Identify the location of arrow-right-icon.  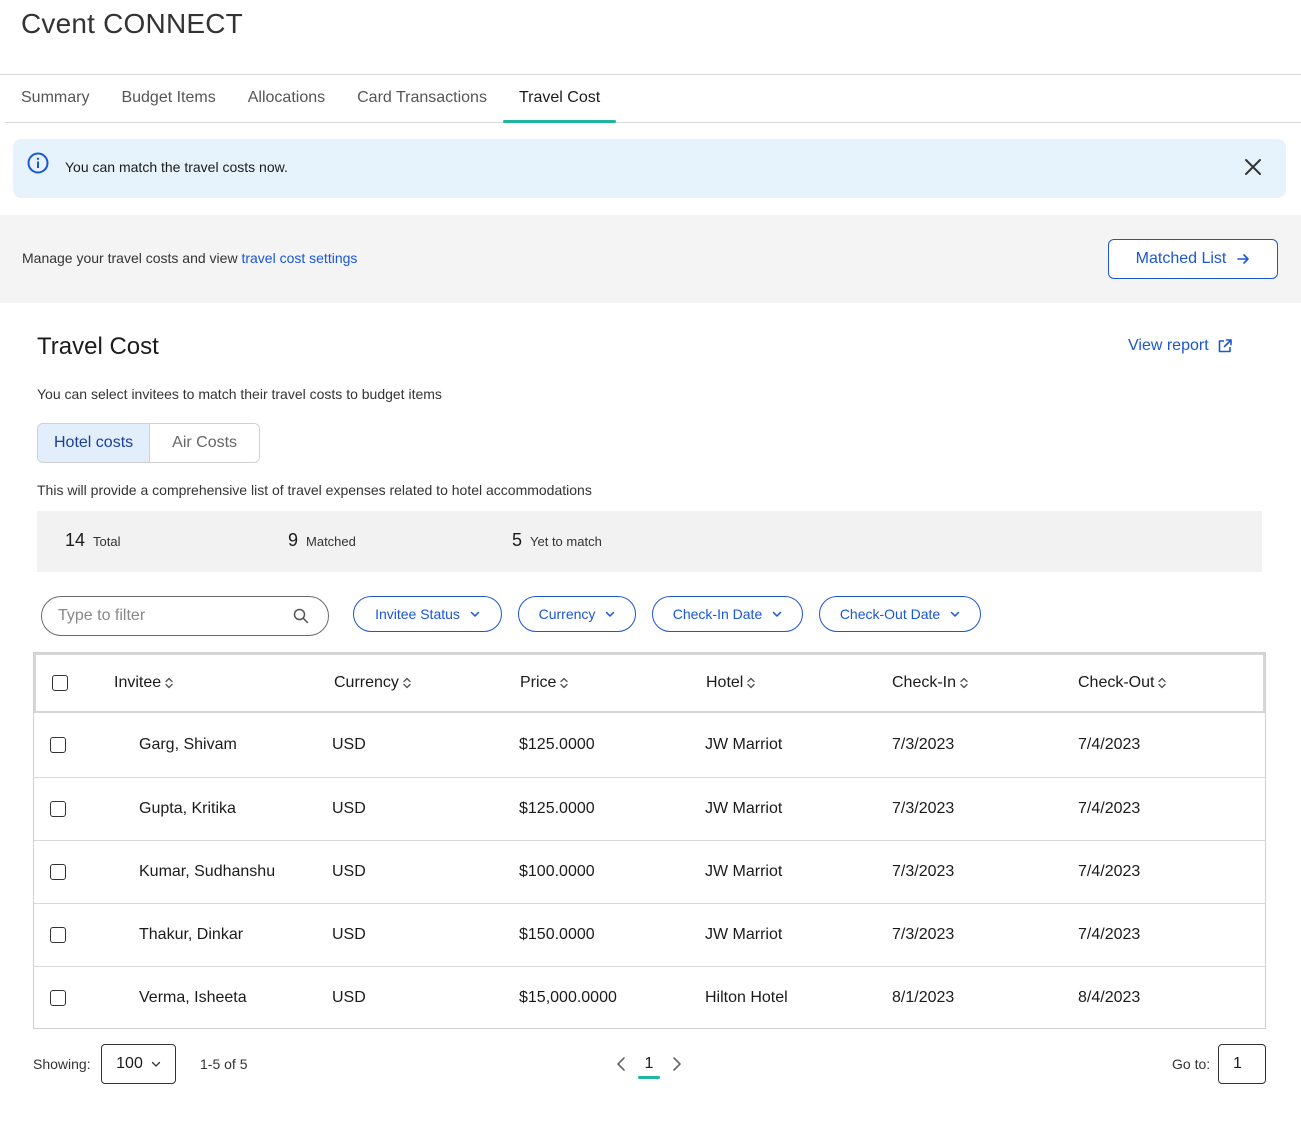
(1243, 259).